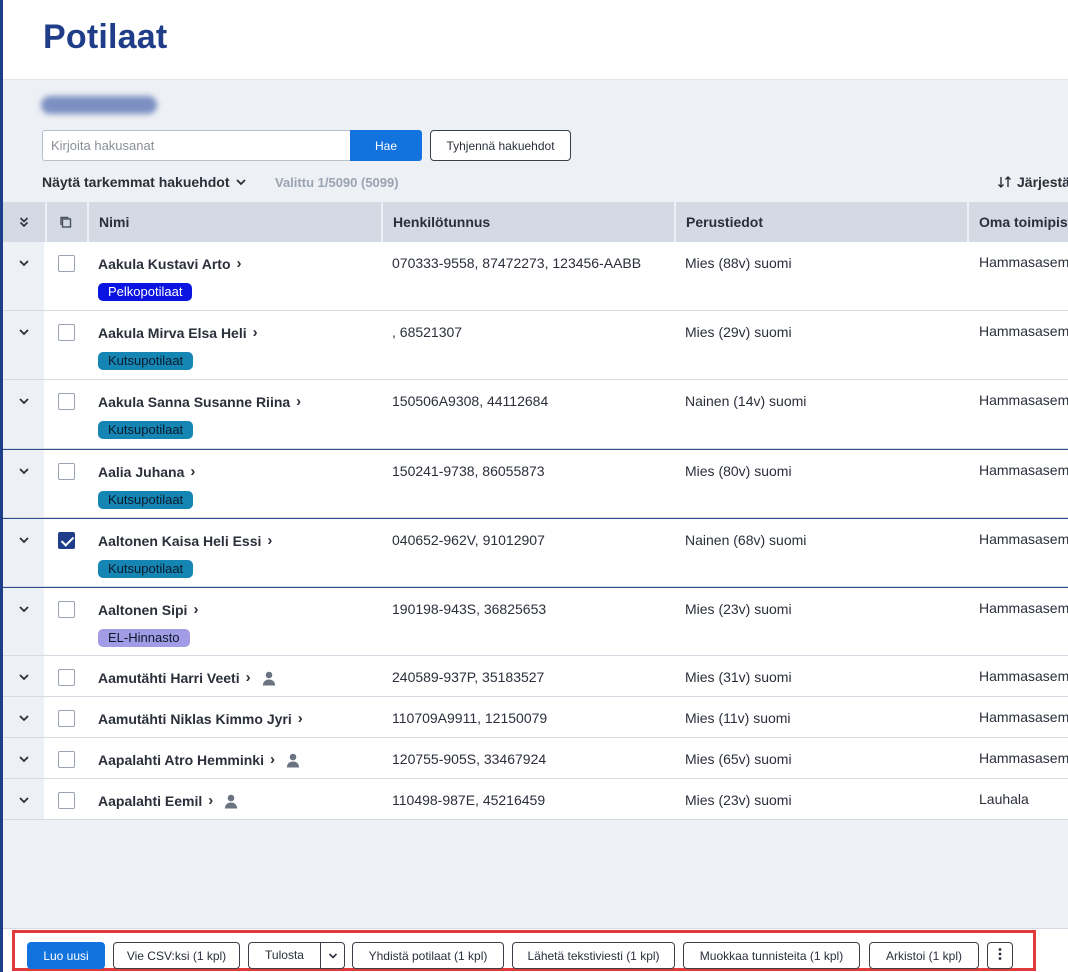  What do you see at coordinates (168, 800) in the screenshot?
I see `patient-name-link: Aapalahti Eemil ›` at bounding box center [168, 800].